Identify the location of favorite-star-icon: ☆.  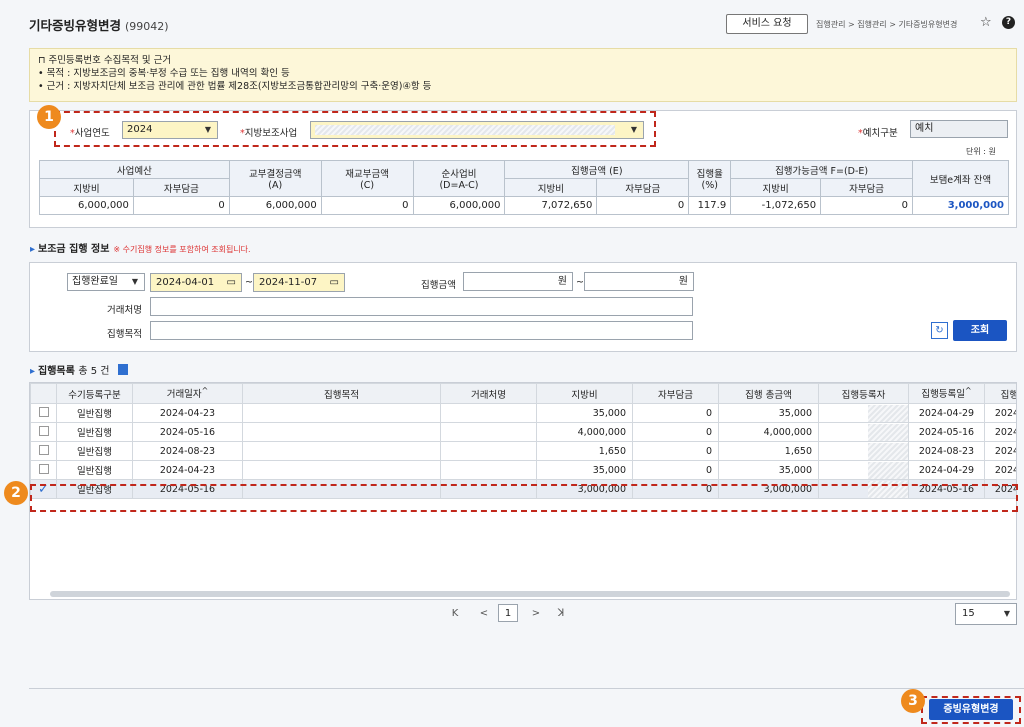
(986, 22).